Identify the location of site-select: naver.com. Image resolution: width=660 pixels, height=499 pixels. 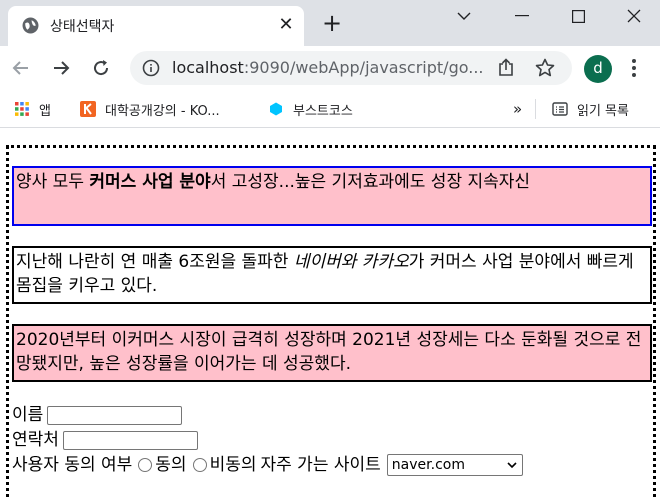
(454, 465).